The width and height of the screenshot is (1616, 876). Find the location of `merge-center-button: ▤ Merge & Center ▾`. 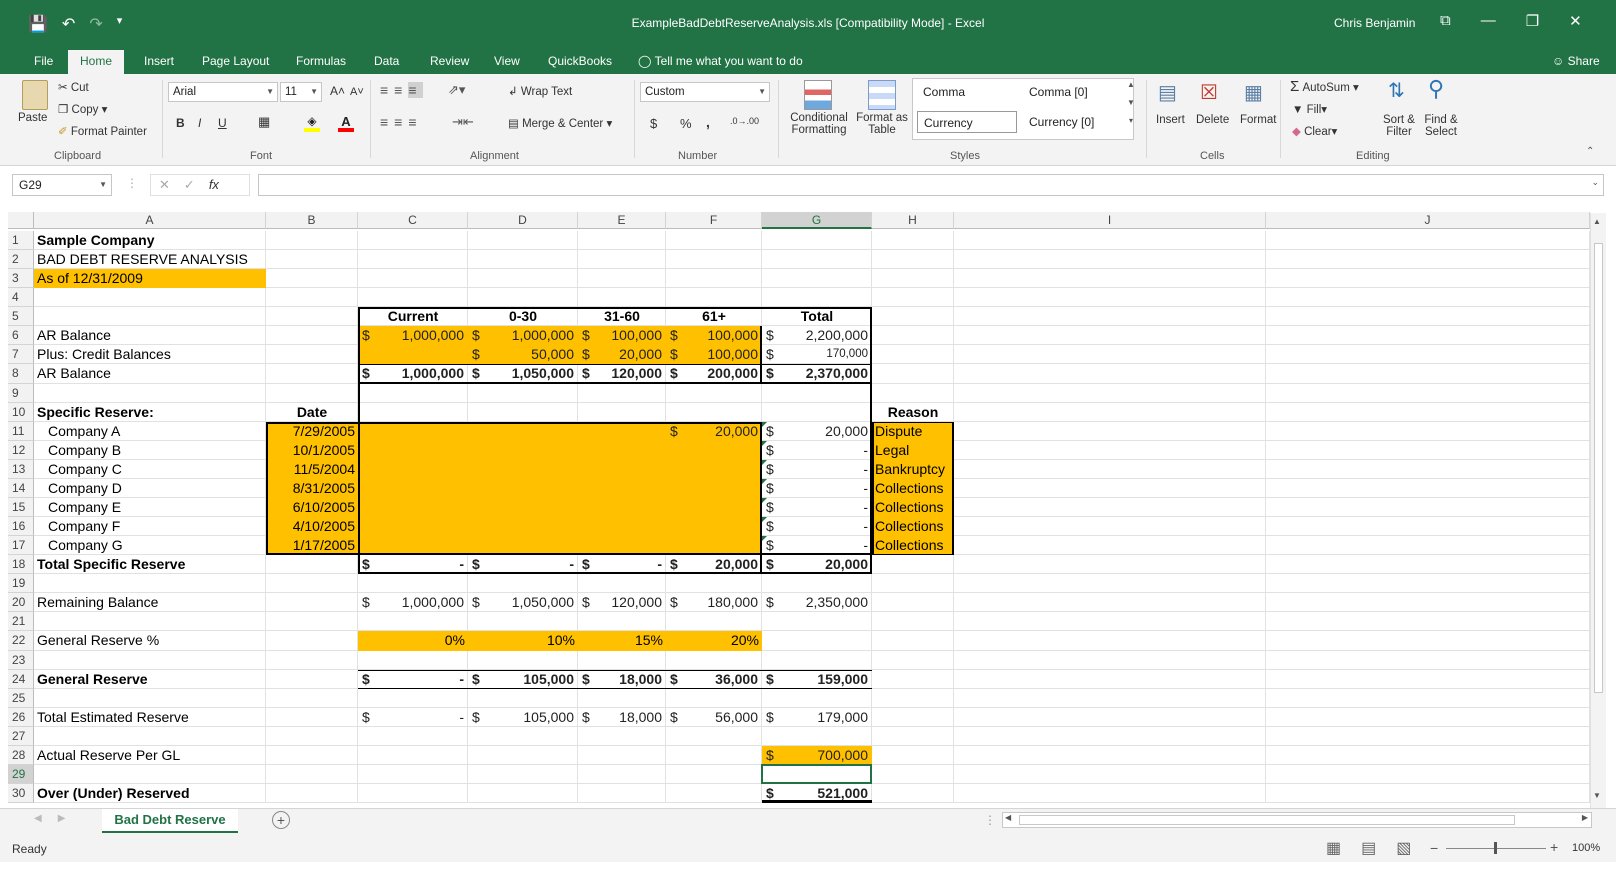

merge-center-button: ▤ Merge & Center ▾ is located at coordinates (560, 123).